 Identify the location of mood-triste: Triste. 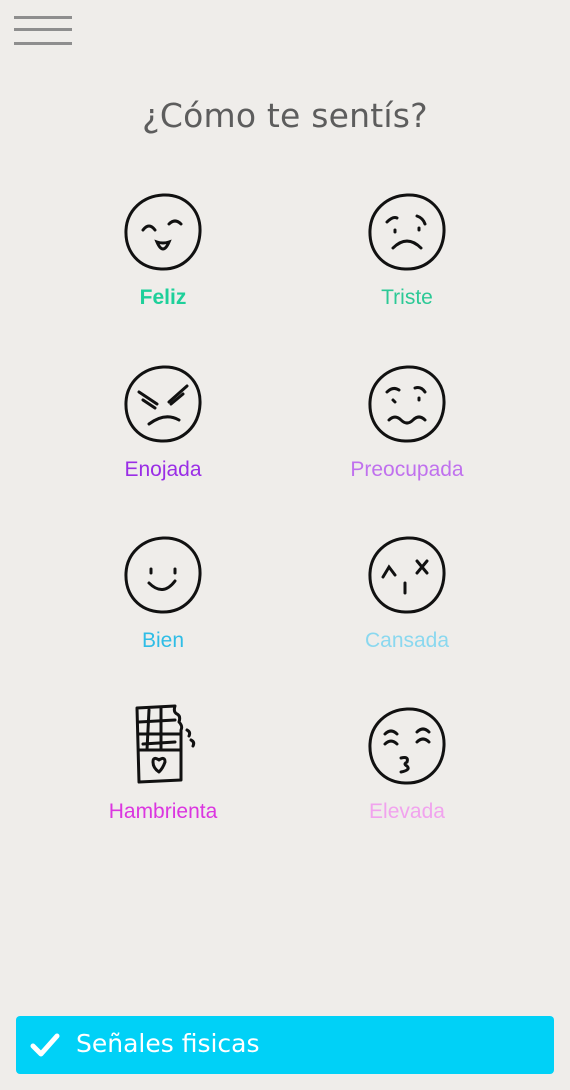
(407, 260).